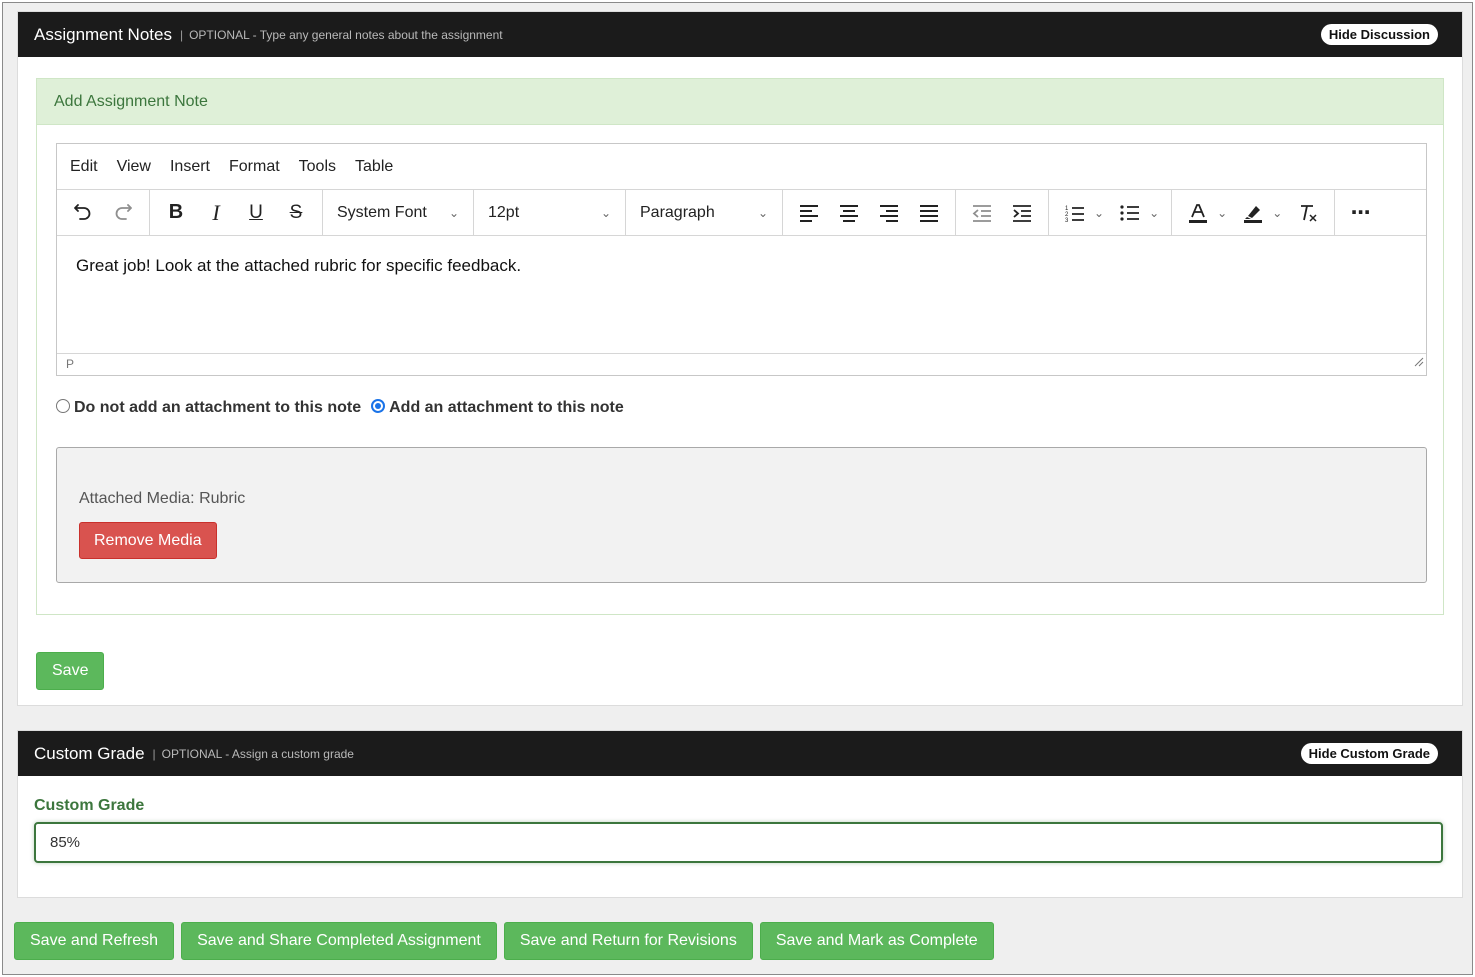 Image resolution: width=1475 pixels, height=977 pixels. Describe the element at coordinates (1075, 213) in the screenshot. I see `numbered-list-icon: 123` at that location.